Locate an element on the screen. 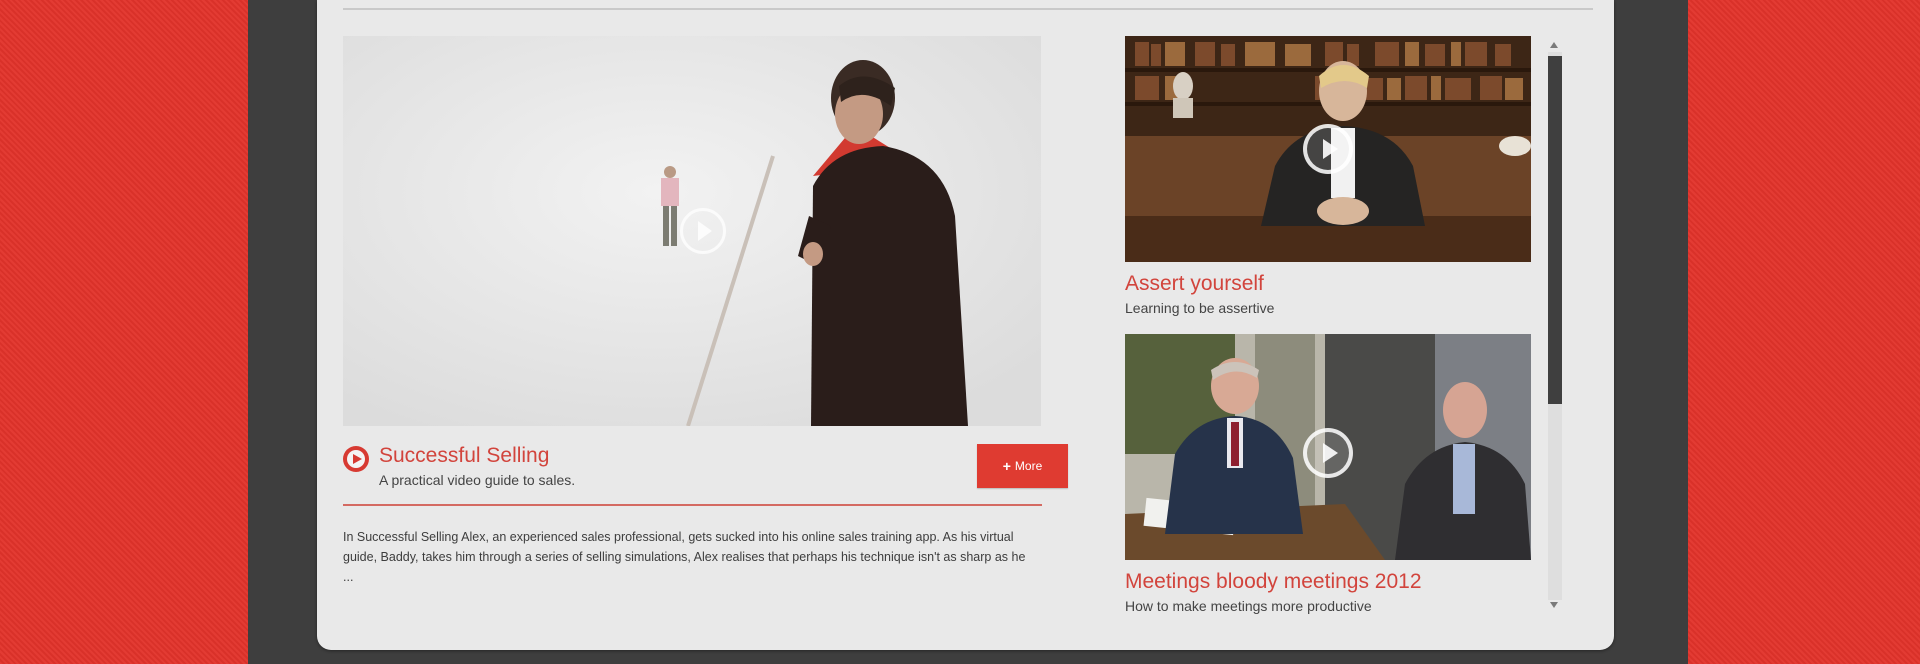 This screenshot has height=664, width=1920. list-scrollbar is located at coordinates (1554, 324).